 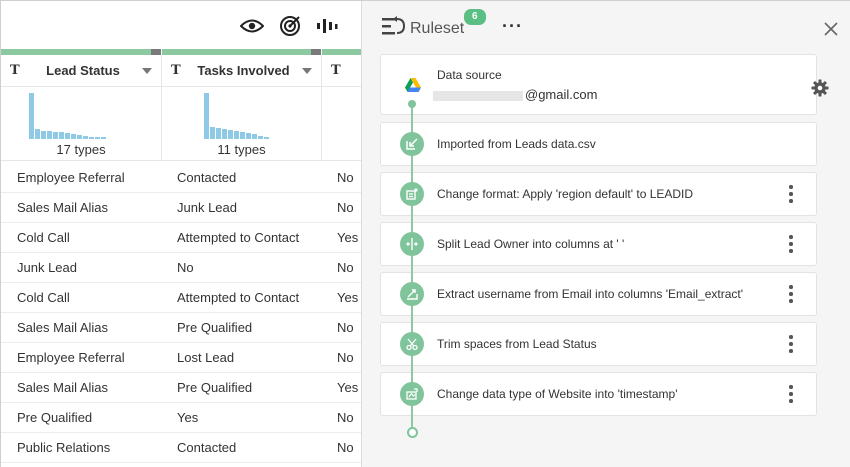 I want to click on table-row: Employee Referral Contacted No, so click(x=181, y=178).